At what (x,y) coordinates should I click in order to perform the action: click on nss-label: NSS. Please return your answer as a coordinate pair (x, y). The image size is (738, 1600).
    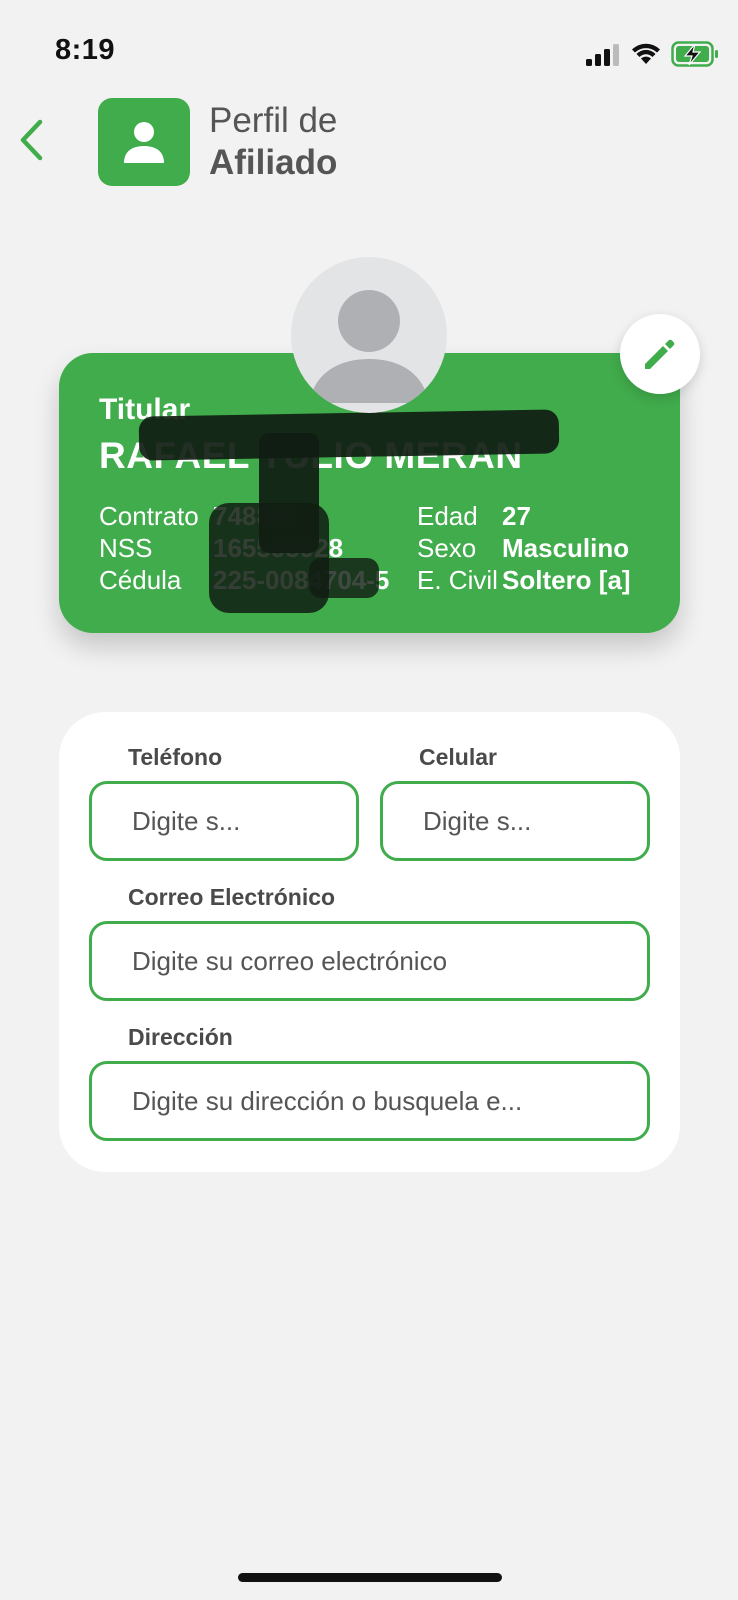
    Looking at the image, I should click on (126, 548).